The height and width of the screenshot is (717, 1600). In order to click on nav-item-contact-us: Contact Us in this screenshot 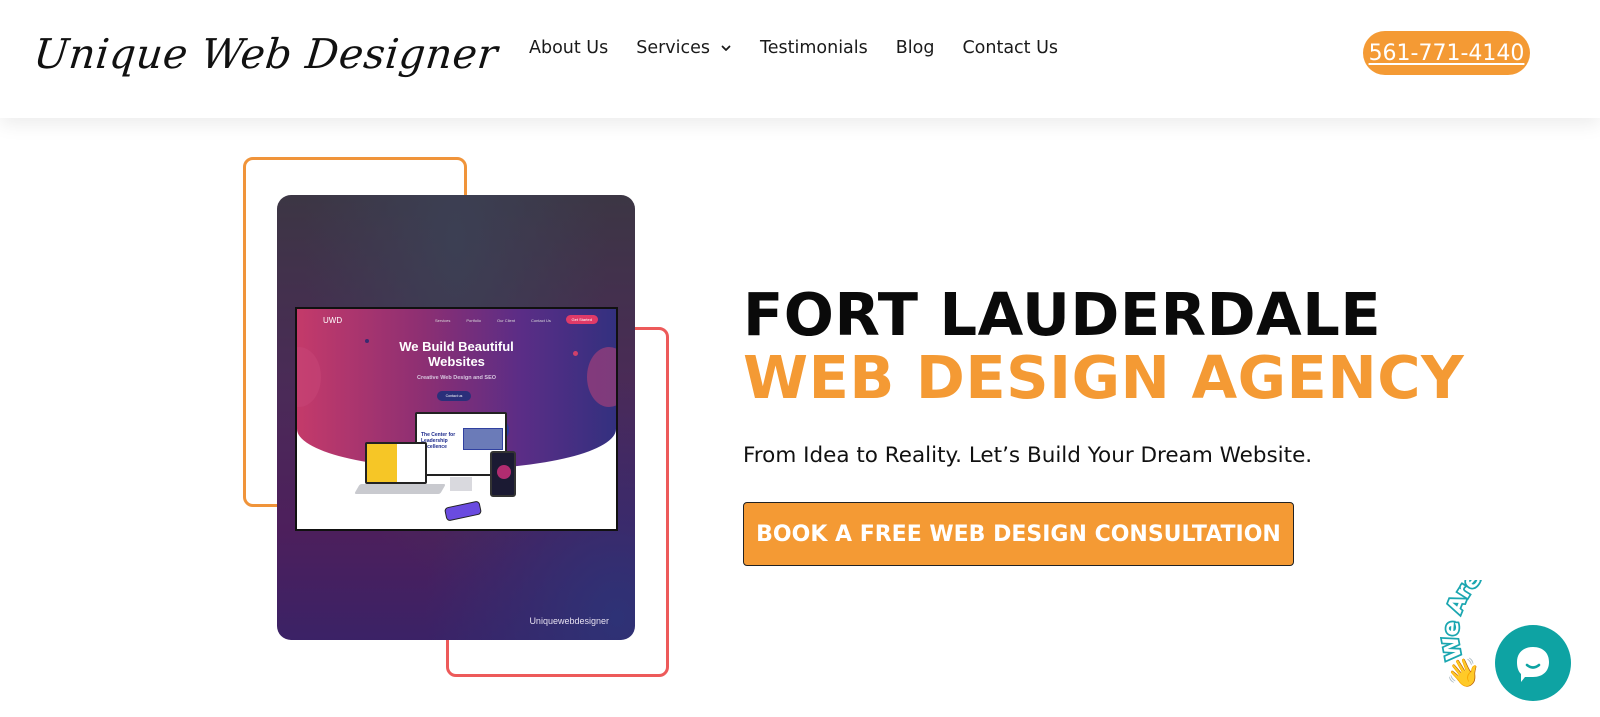, I will do `click(1010, 48)`.